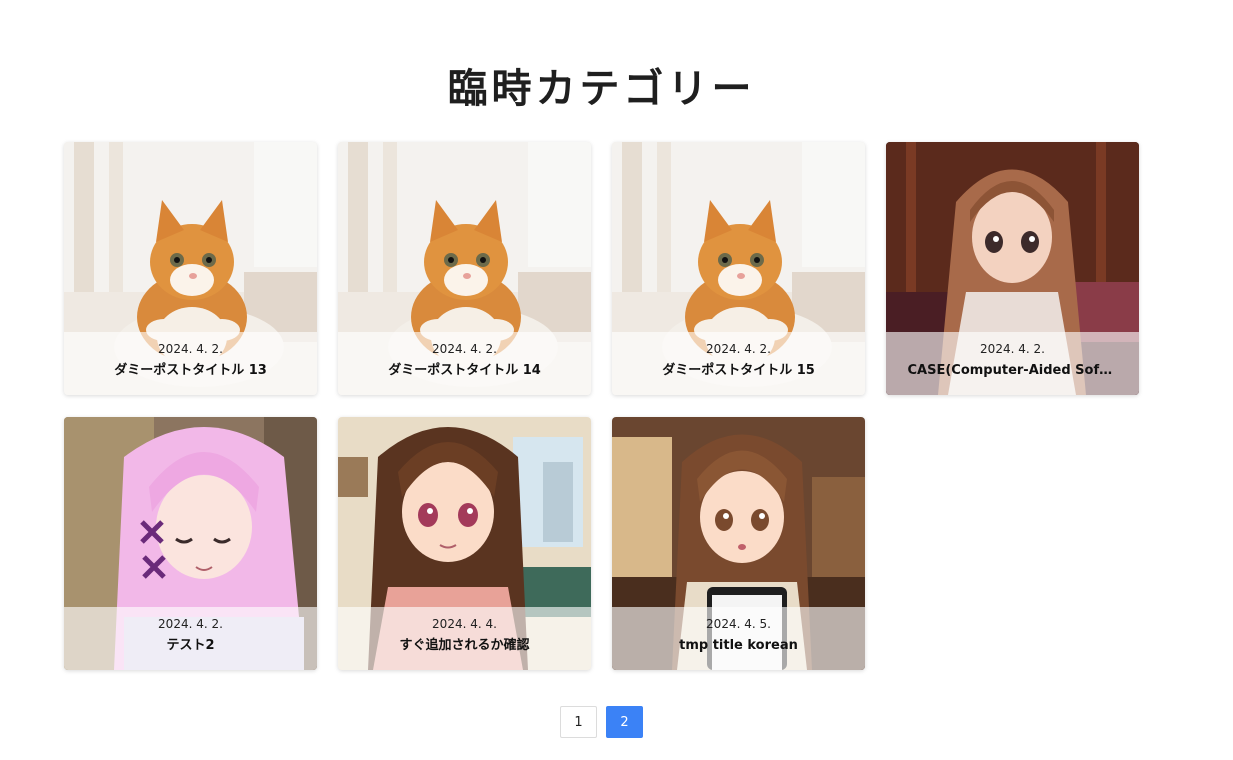  What do you see at coordinates (464, 371) in the screenshot?
I see `post-title: ダミーポストタイトル 14` at bounding box center [464, 371].